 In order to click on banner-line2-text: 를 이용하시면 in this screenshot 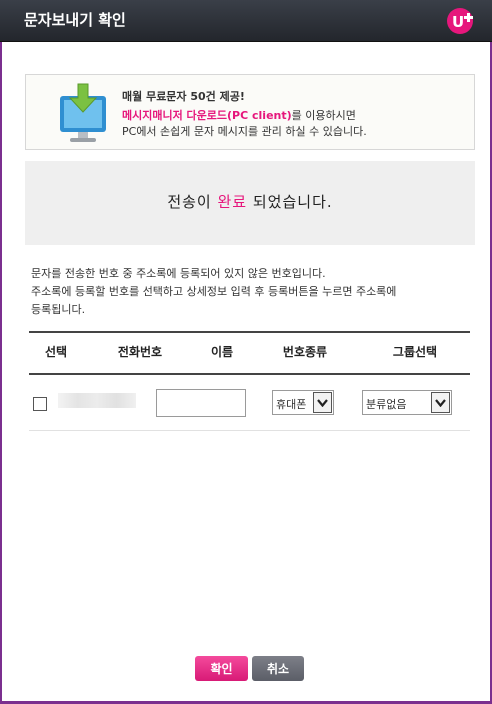, I will do `click(323, 115)`.